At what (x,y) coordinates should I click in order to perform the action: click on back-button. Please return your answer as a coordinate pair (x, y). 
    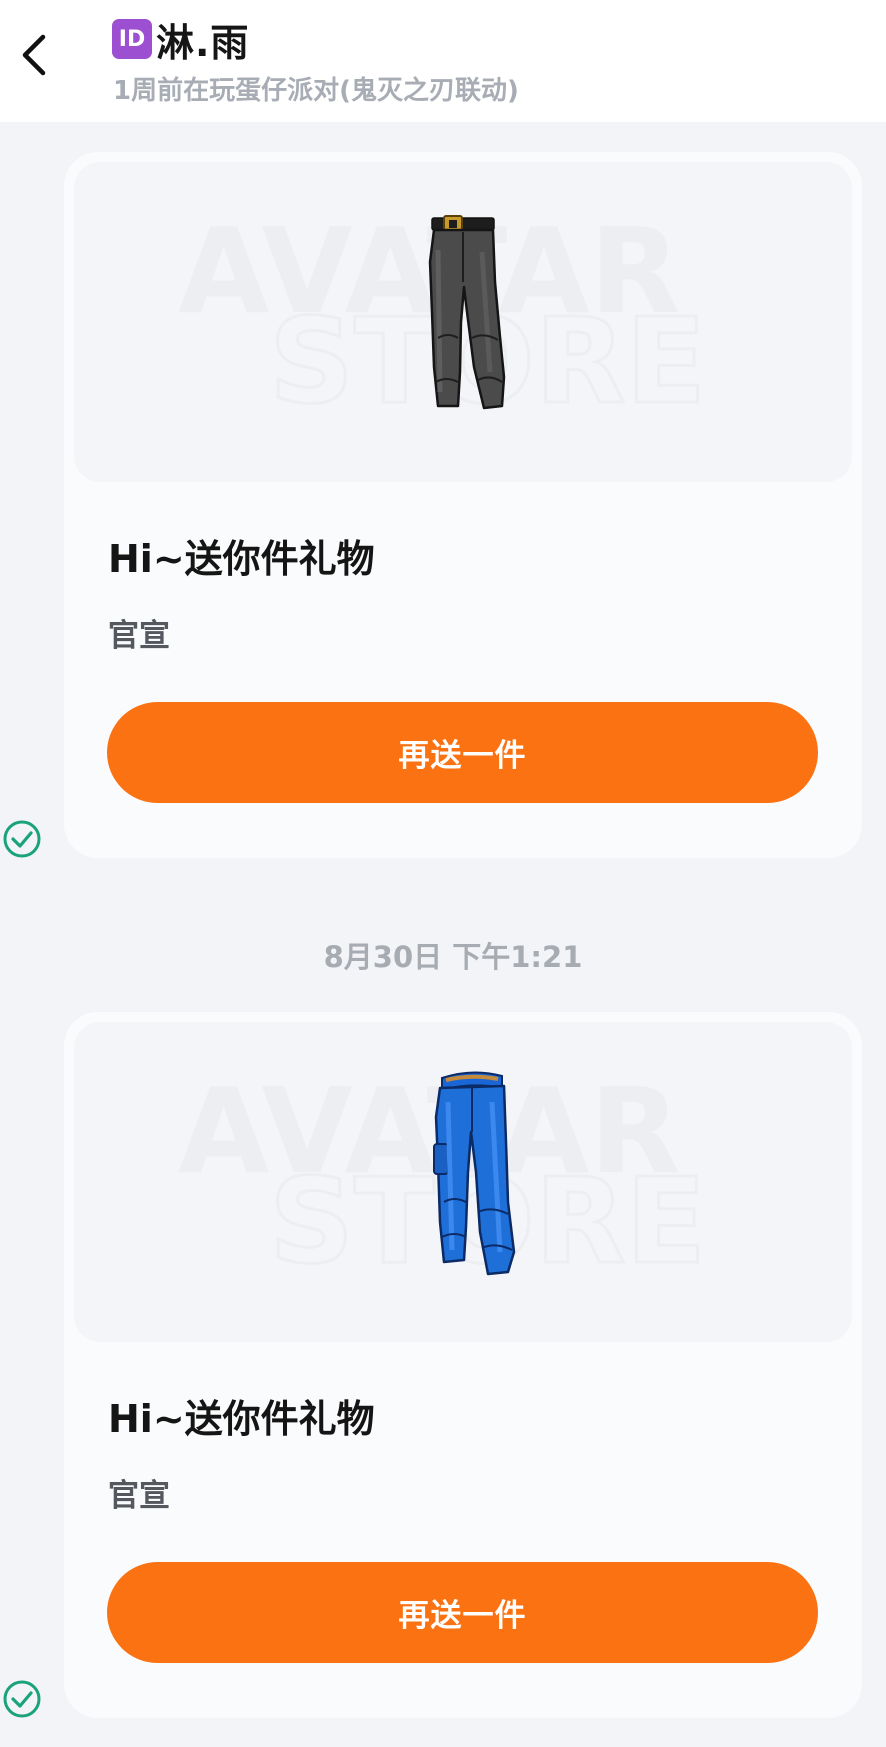
    Looking at the image, I should click on (34, 55).